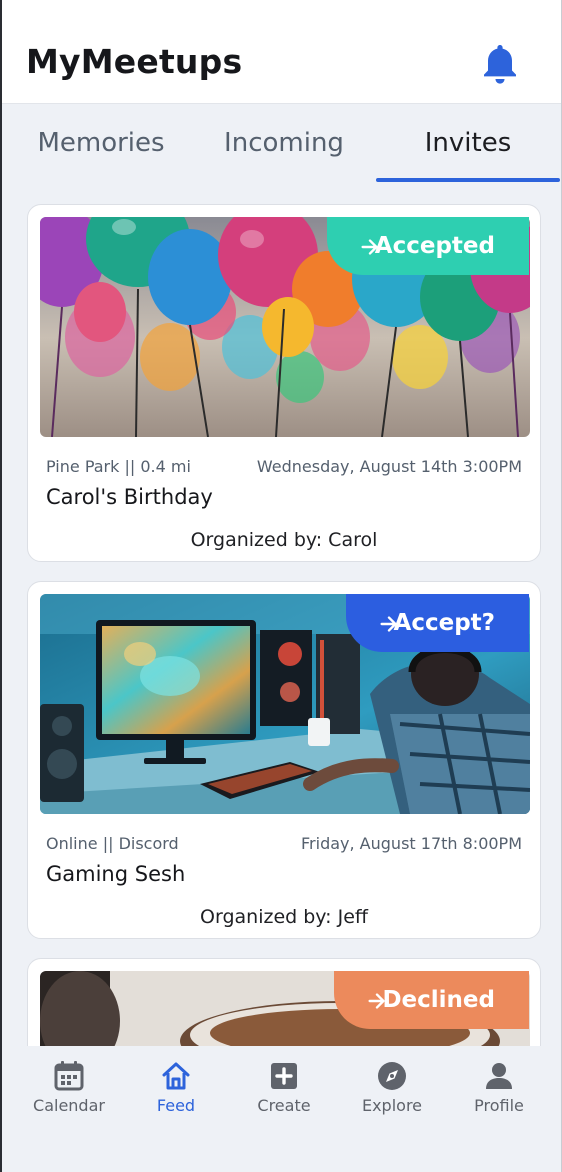 The height and width of the screenshot is (1172, 562). Describe the element at coordinates (499, 1076) in the screenshot. I see `person-icon` at that location.